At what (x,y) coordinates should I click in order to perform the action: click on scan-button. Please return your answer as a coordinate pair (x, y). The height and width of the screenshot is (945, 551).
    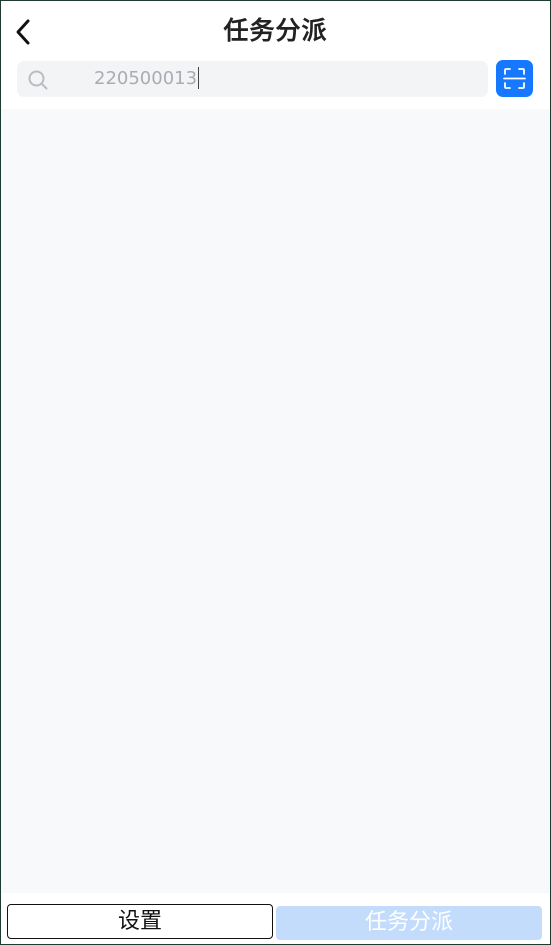
    Looking at the image, I should click on (514, 78).